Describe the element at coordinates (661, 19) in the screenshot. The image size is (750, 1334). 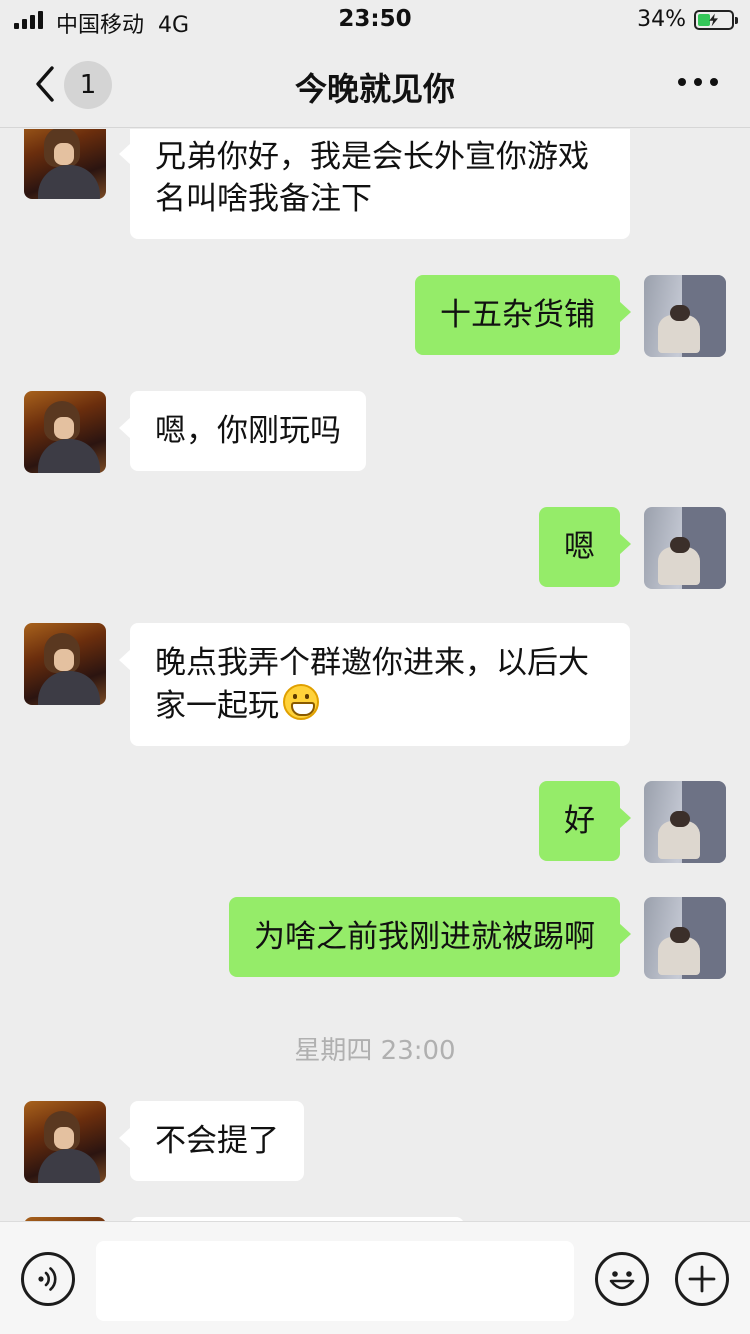
I see `battery-percent: 34%` at that location.